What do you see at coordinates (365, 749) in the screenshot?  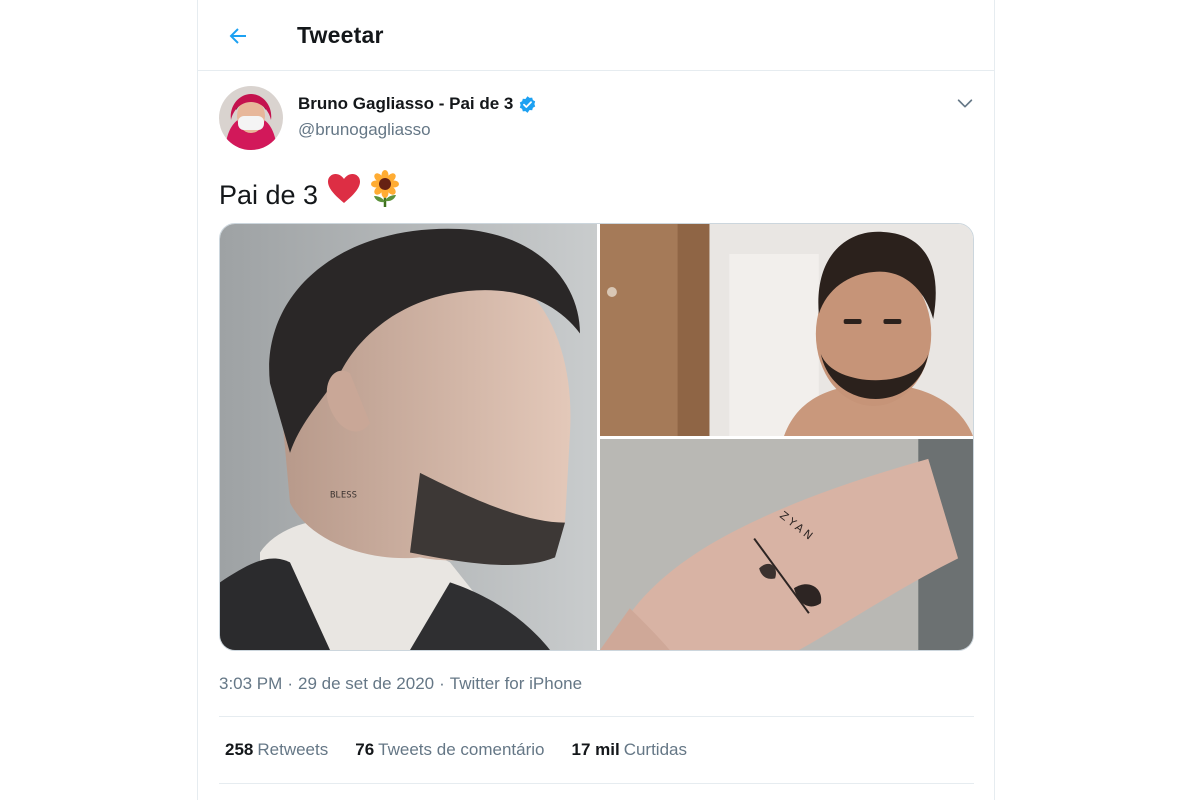 I see `quote-tweets-count: 76` at bounding box center [365, 749].